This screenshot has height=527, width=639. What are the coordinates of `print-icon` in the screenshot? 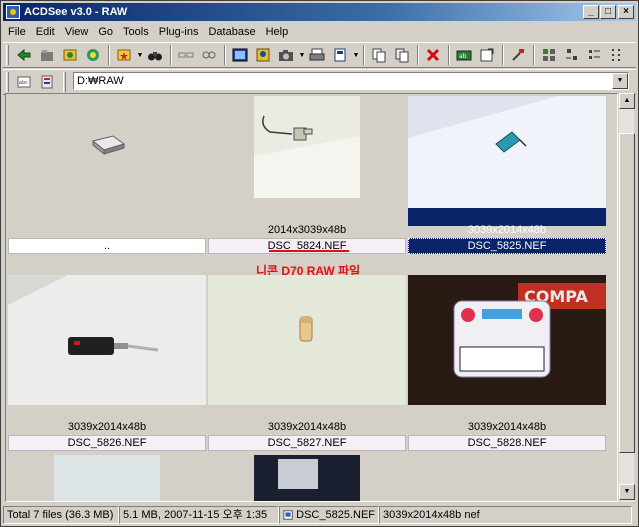 It's located at (317, 55).